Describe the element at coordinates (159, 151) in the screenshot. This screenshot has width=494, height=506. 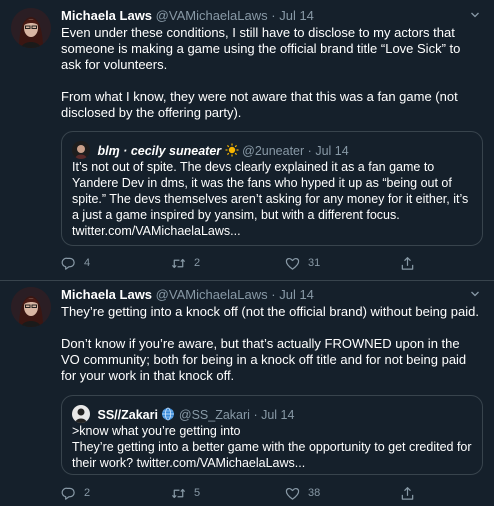
I see `quoted-author-name: blɱ · cecily suneater` at that location.